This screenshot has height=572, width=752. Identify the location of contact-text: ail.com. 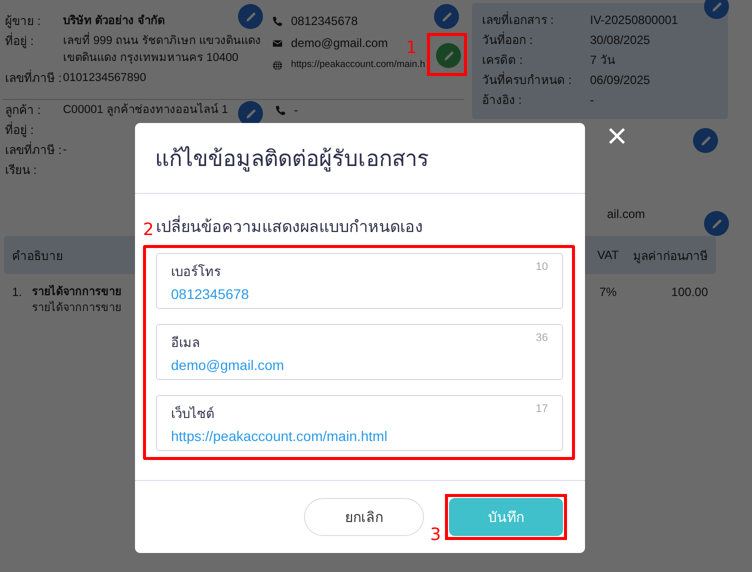
(625, 214).